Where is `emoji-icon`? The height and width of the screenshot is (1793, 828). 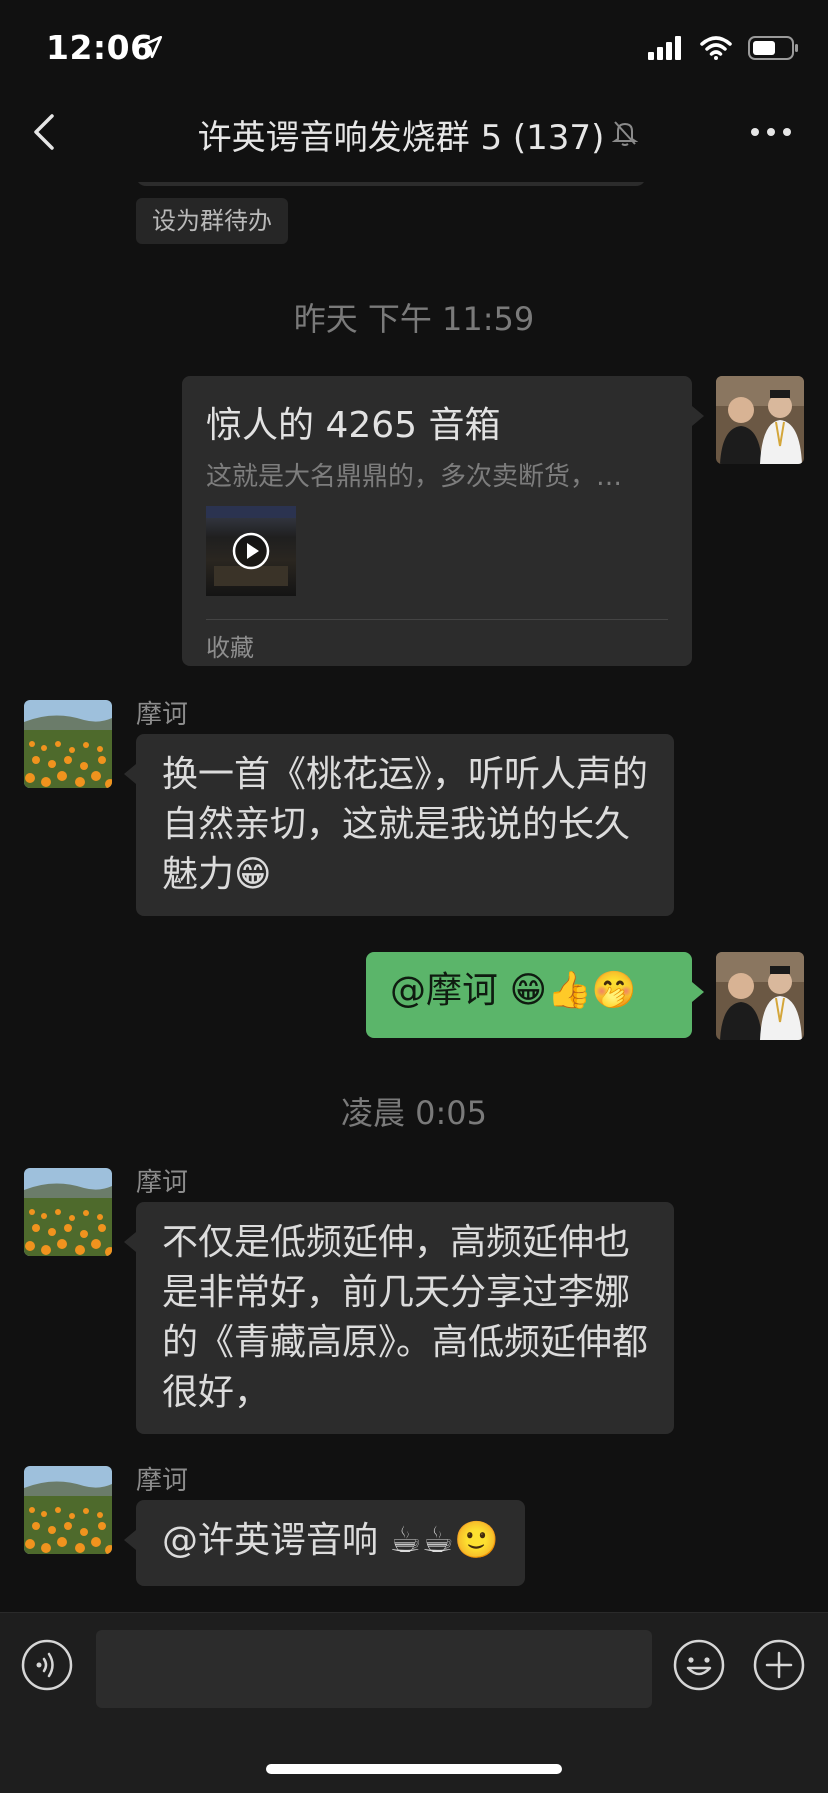 emoji-icon is located at coordinates (699, 1665).